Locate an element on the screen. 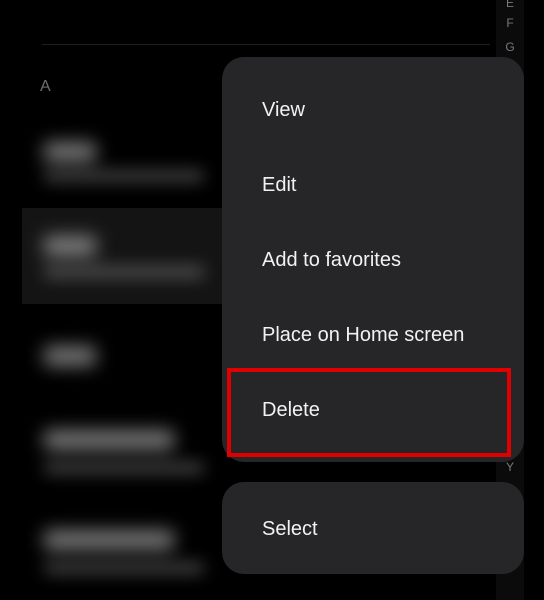 The height and width of the screenshot is (600, 544). index-letter: E is located at coordinates (510, 5).